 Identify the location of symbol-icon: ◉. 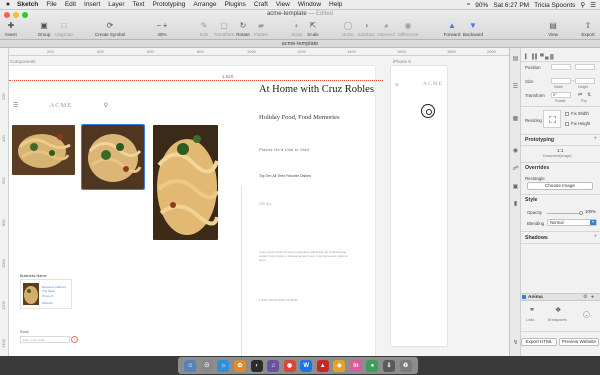
(515, 151).